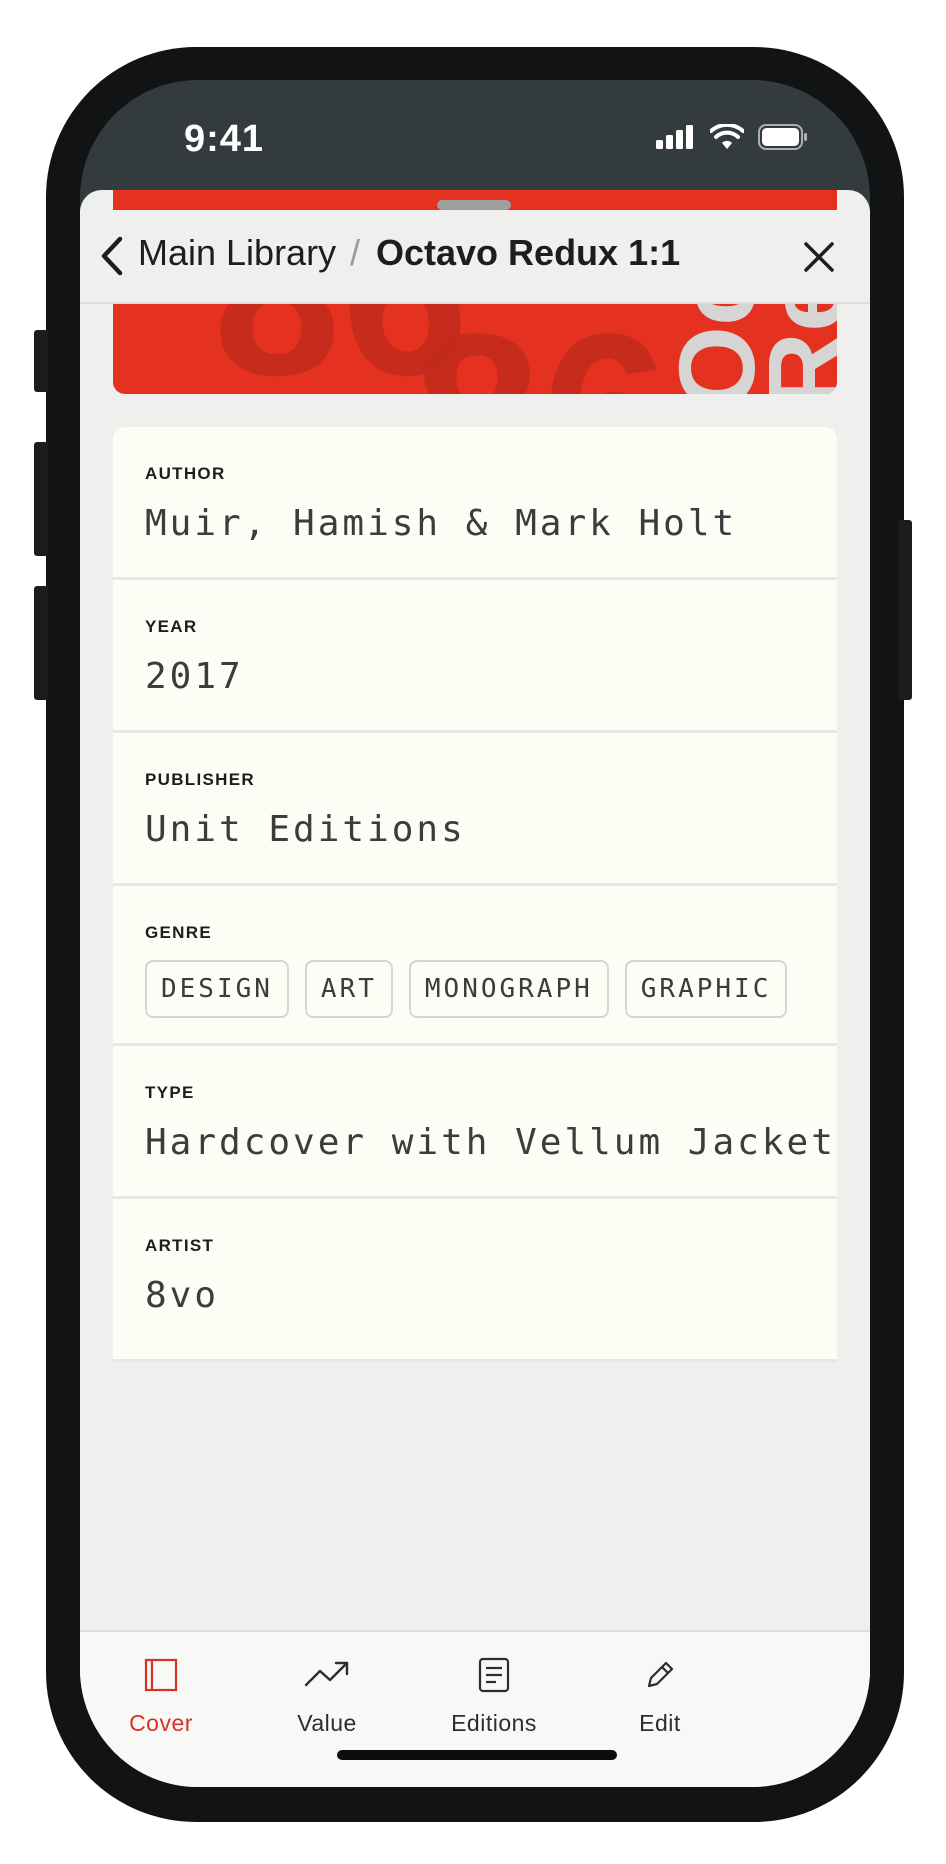  I want to click on wifi-icon, so click(727, 136).